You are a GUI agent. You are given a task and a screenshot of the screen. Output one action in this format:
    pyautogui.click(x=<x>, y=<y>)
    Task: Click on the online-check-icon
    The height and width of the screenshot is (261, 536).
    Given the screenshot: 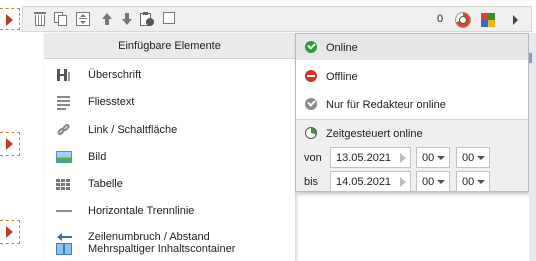 What is the action you would take?
    pyautogui.click(x=311, y=47)
    